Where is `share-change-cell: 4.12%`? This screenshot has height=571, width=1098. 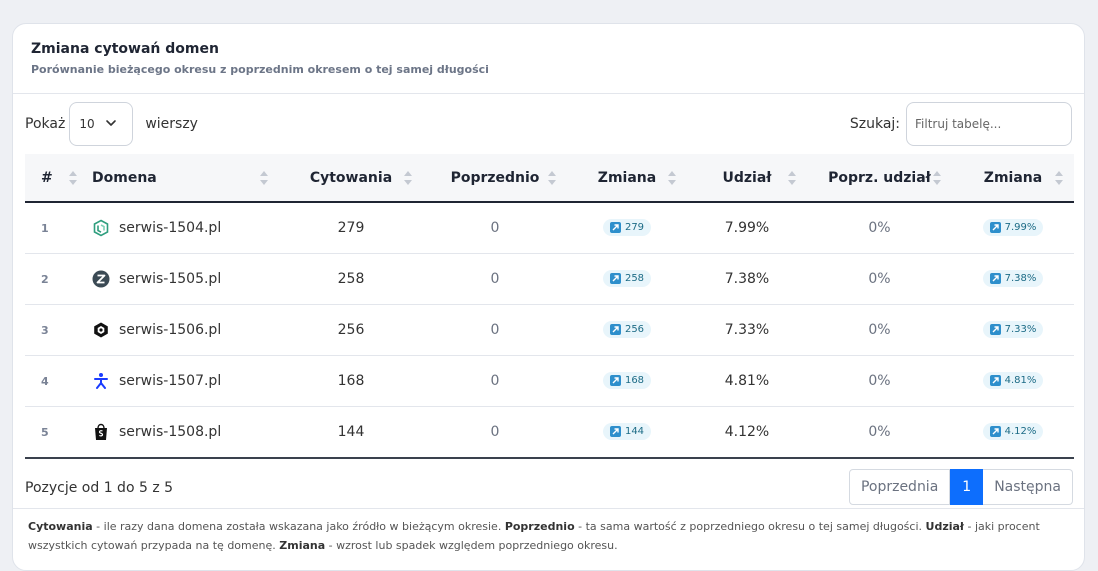
share-change-cell: 4.12% is located at coordinates (1013, 432).